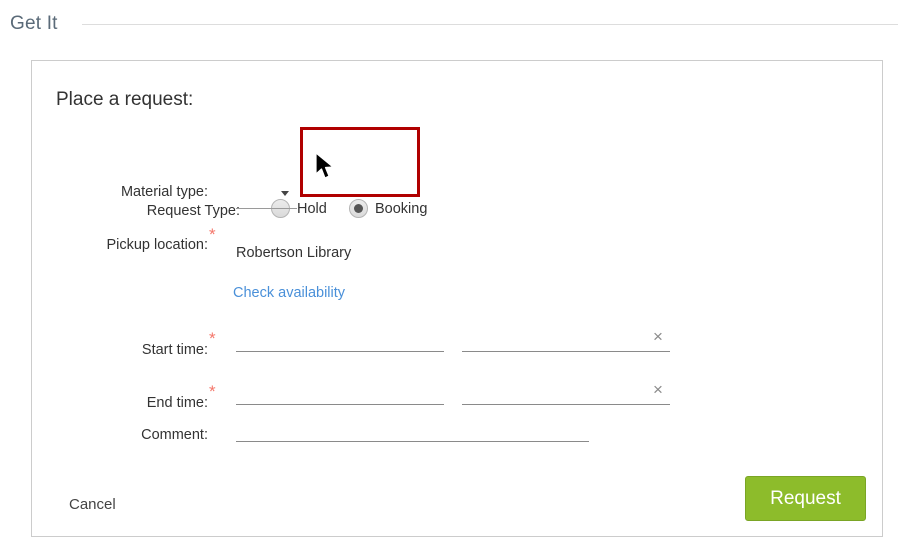 This screenshot has height=556, width=919. I want to click on check-availability-link: Check availability, so click(289, 293).